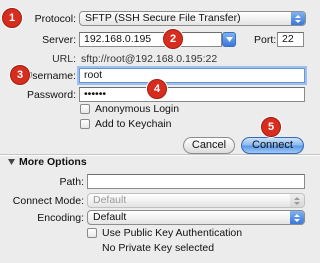 The height and width of the screenshot is (263, 320). What do you see at coordinates (92, 233) in the screenshot?
I see `public-key-checkbox` at bounding box center [92, 233].